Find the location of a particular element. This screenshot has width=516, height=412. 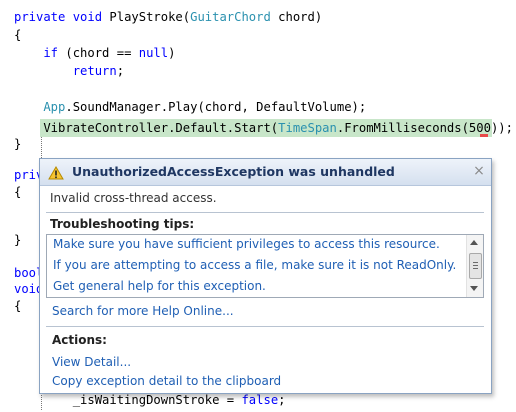

copy-exception-link: Copy exception detail to the clipboard is located at coordinates (166, 381).